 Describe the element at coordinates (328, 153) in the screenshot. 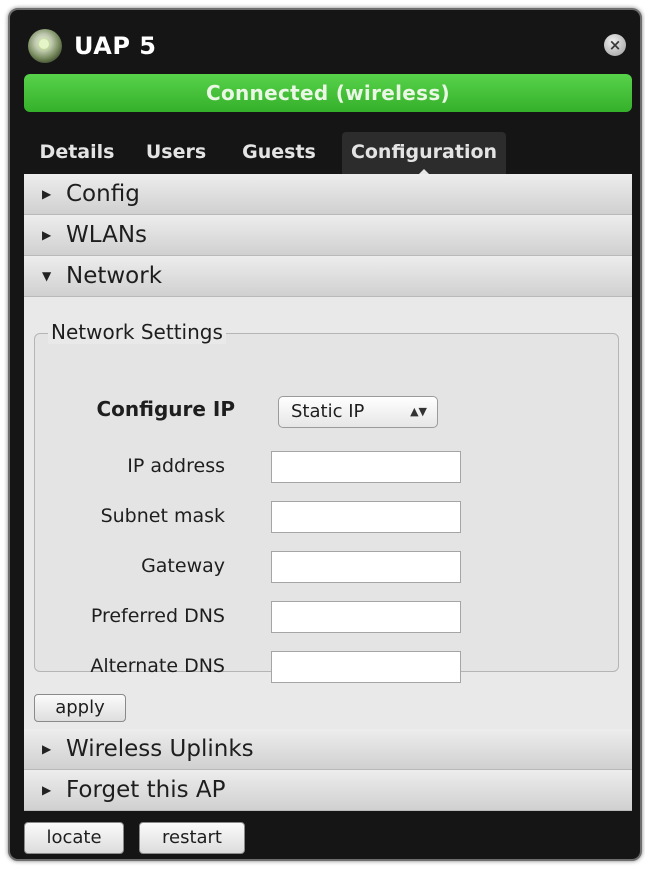

I see `tab-bar: Details Users Guests Configuration` at that location.